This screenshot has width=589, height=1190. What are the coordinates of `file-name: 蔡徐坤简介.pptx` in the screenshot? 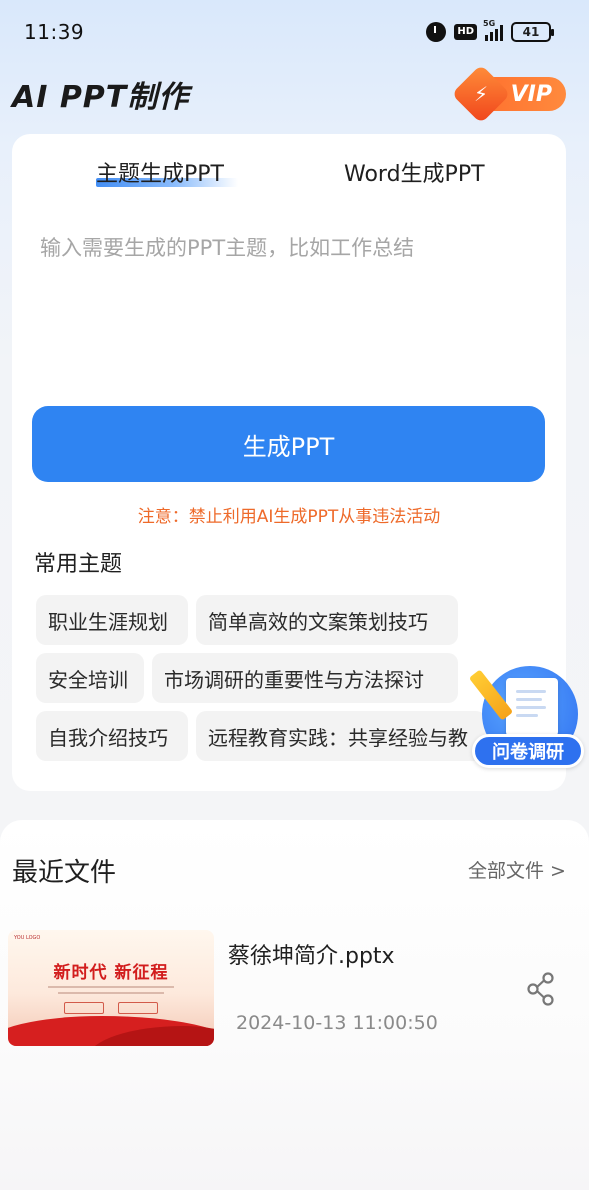 It's located at (311, 956).